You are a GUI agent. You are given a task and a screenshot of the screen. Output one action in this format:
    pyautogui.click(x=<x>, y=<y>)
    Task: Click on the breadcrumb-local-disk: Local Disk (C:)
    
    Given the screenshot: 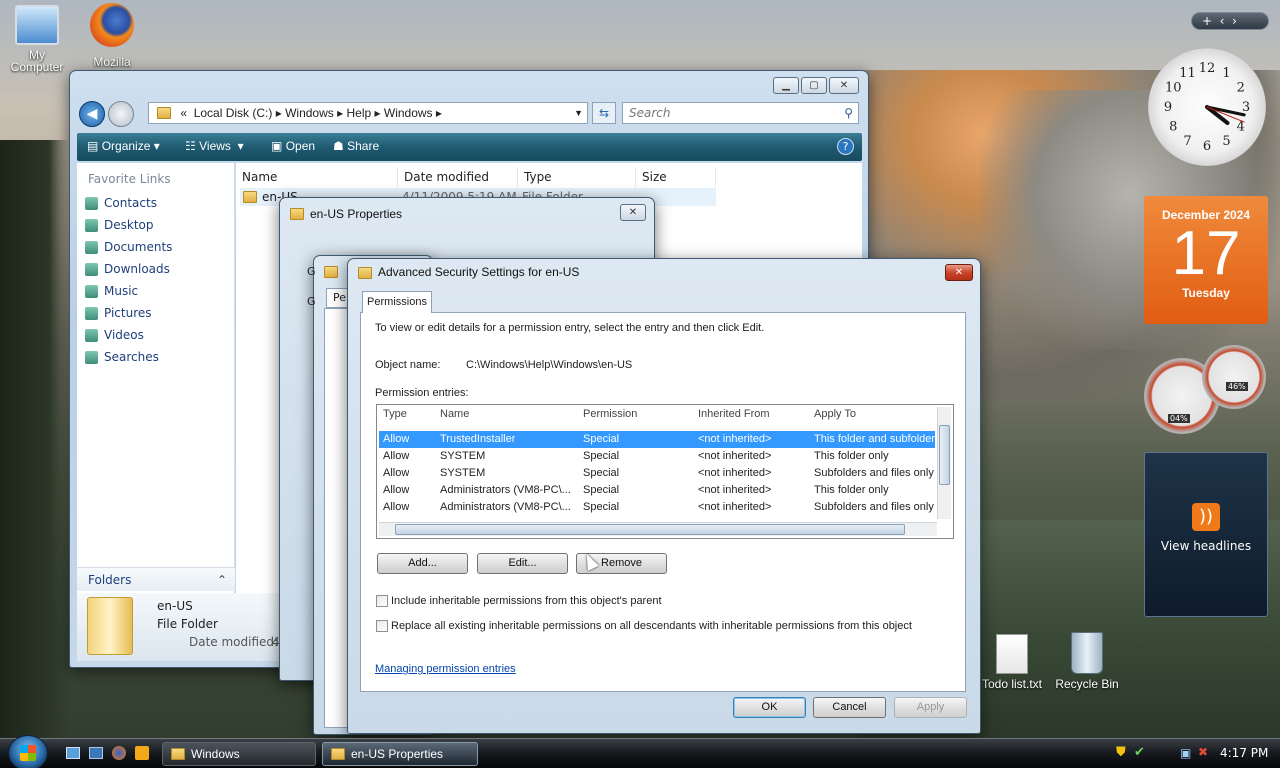 What is the action you would take?
    pyautogui.click(x=233, y=113)
    